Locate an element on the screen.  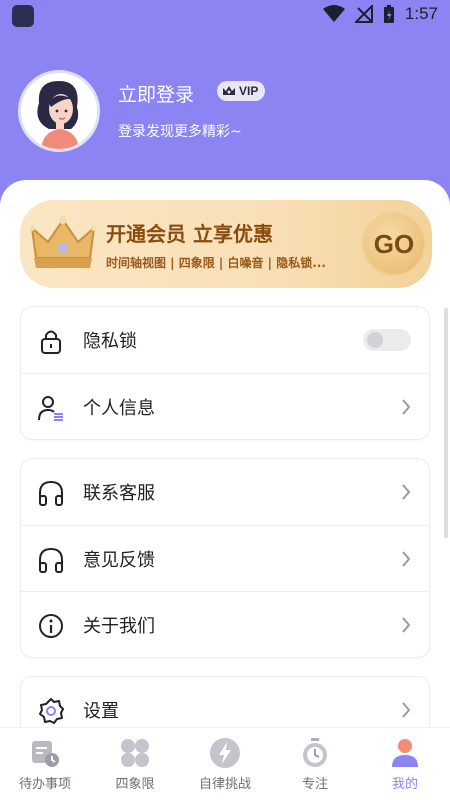
profile-icon is located at coordinates (405, 753).